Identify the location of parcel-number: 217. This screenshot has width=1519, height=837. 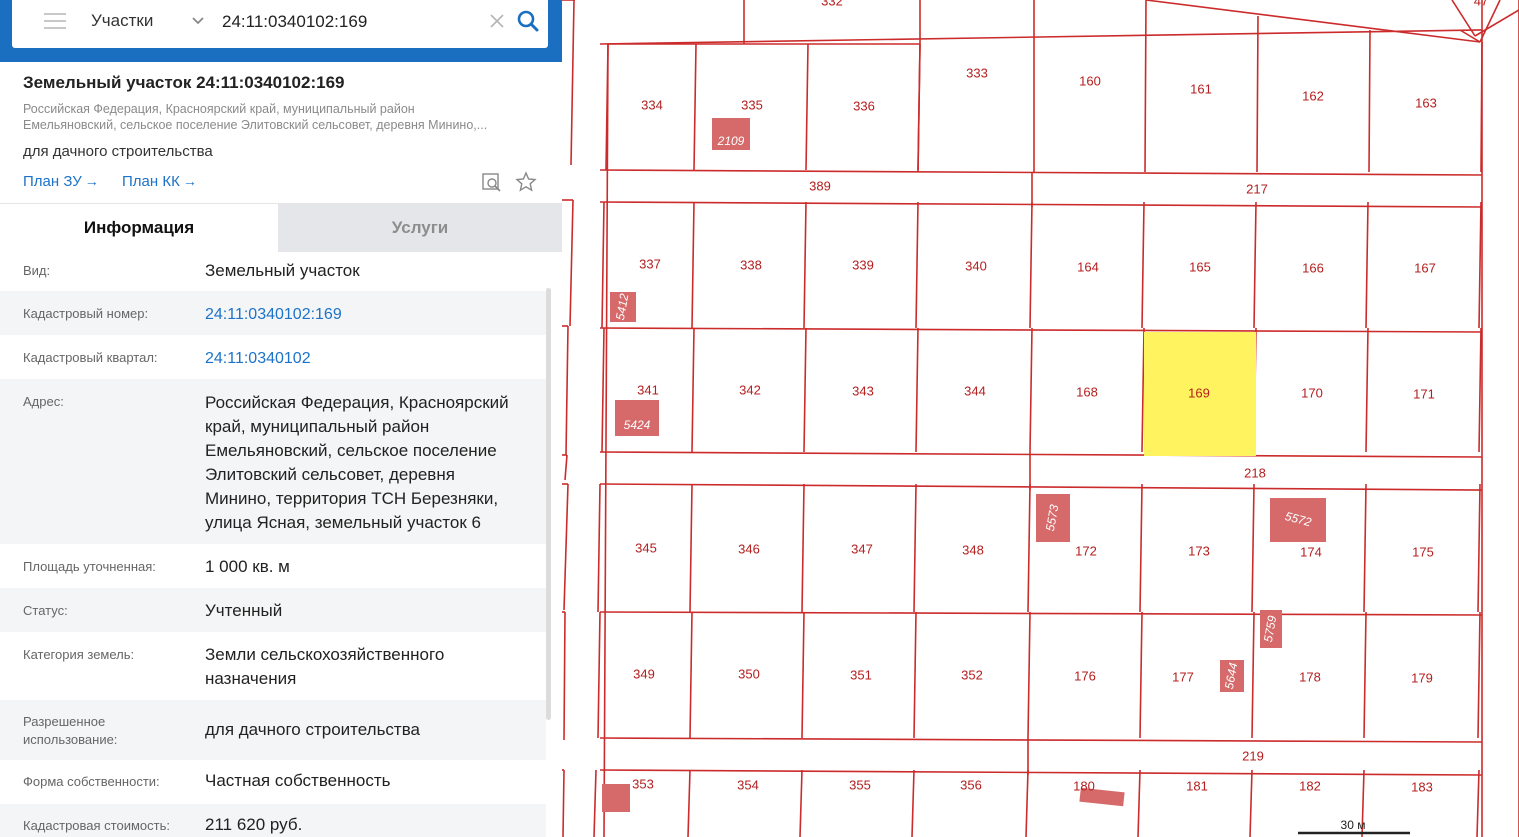
(1257, 188).